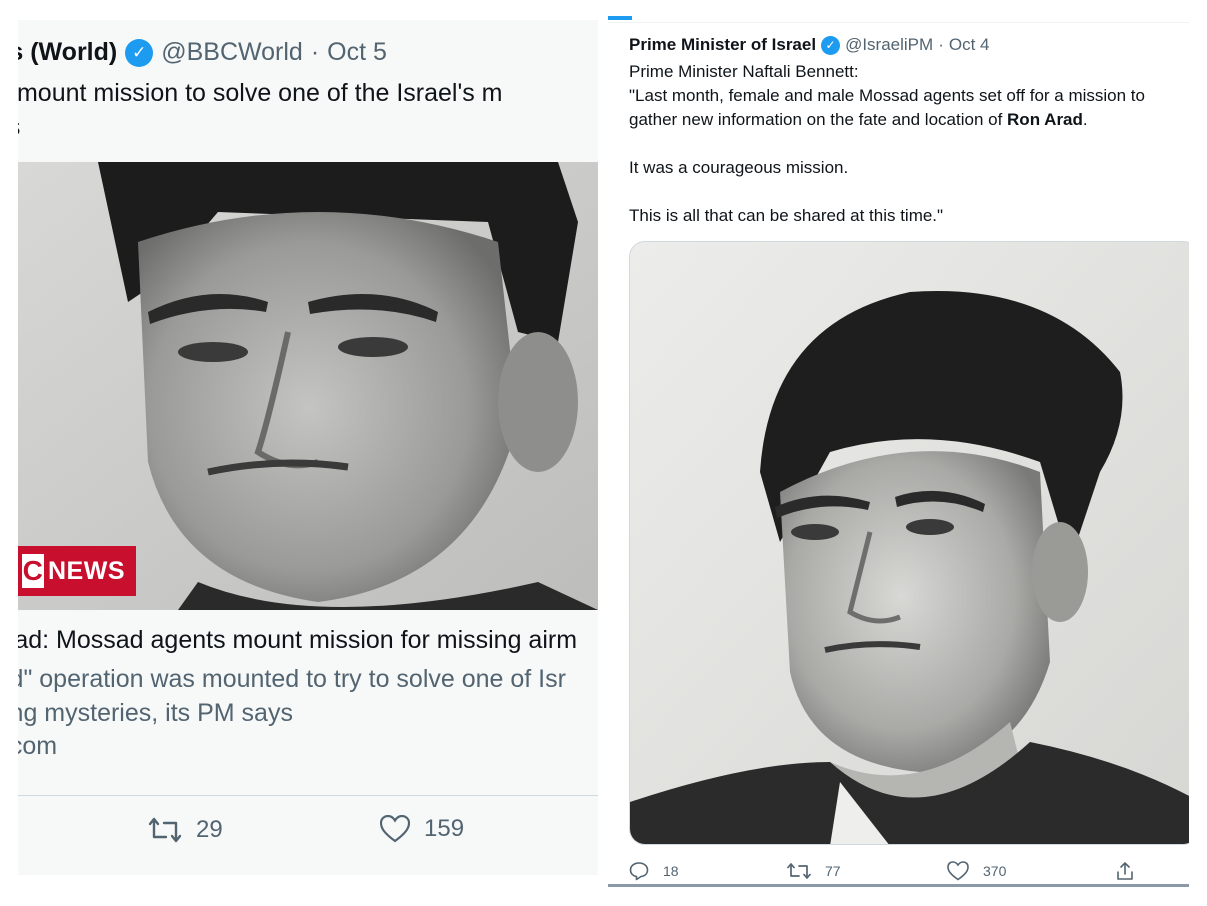 The width and height of the screenshot is (1207, 906). What do you see at coordinates (969, 45) in the screenshot?
I see `tweet-date: Oct 4` at bounding box center [969, 45].